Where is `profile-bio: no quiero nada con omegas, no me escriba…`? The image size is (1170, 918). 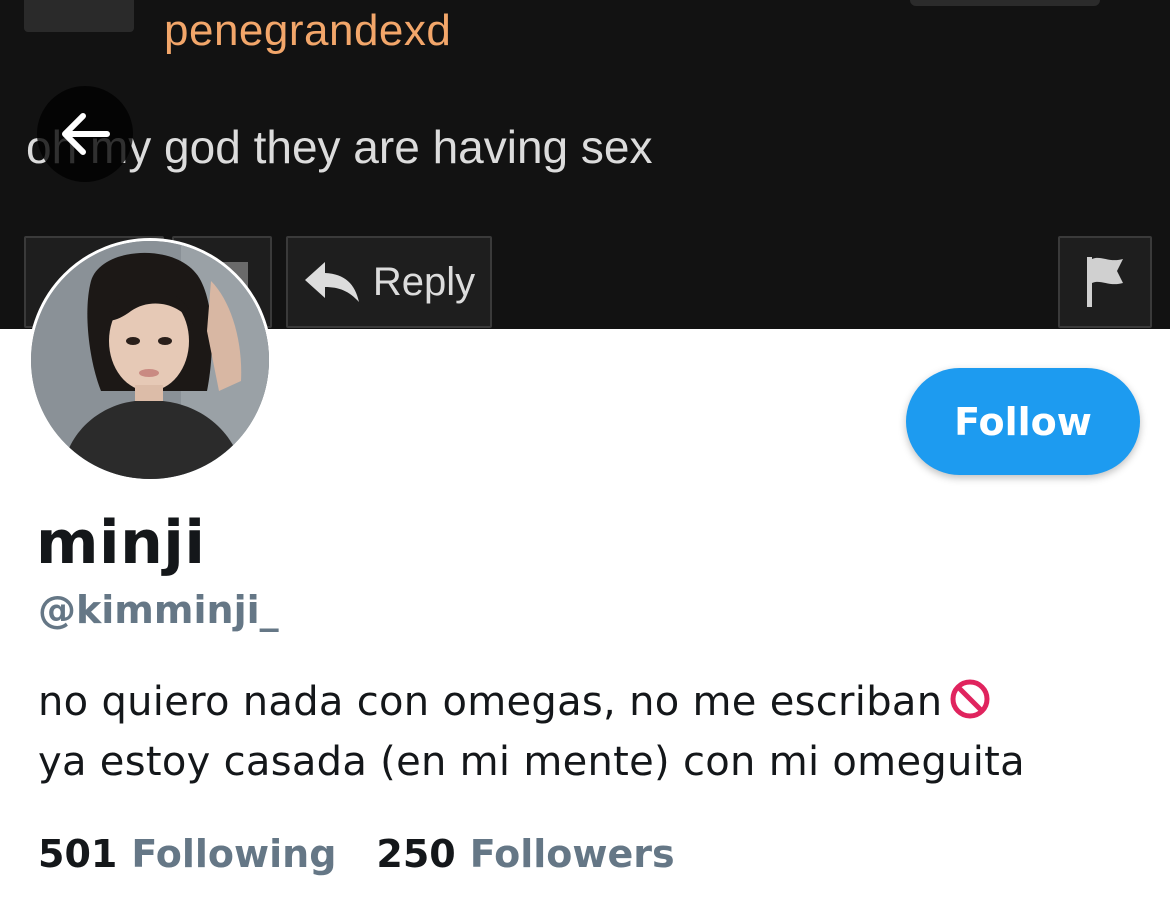
profile-bio: no quiero nada con omegas, no me escriba… is located at coordinates (593, 732).